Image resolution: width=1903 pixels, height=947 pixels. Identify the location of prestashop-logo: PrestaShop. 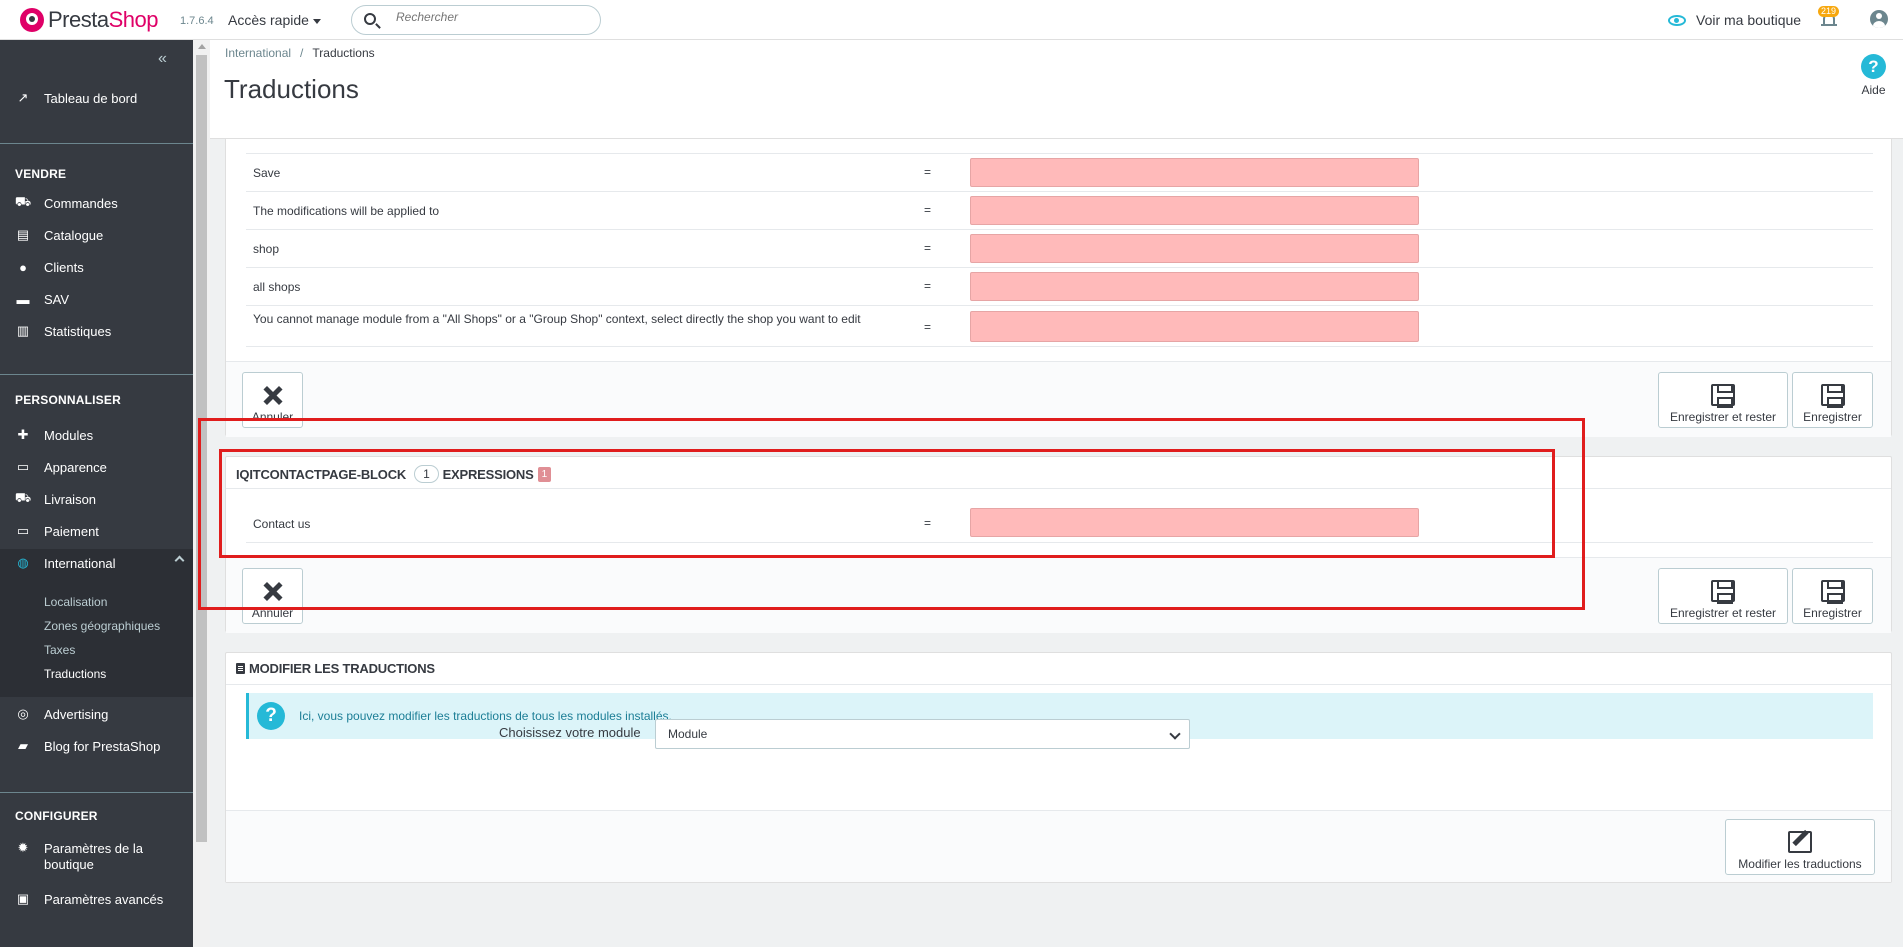
(89, 20).